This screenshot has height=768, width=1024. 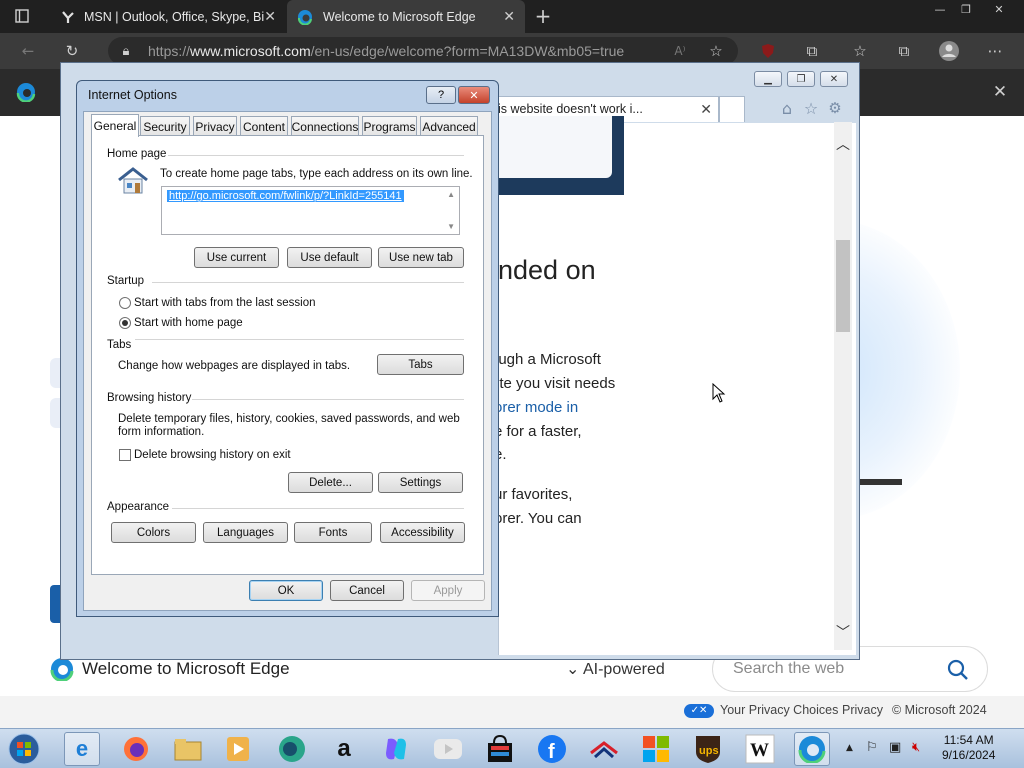 What do you see at coordinates (125, 323) in the screenshot?
I see `radio-home-page` at bounding box center [125, 323].